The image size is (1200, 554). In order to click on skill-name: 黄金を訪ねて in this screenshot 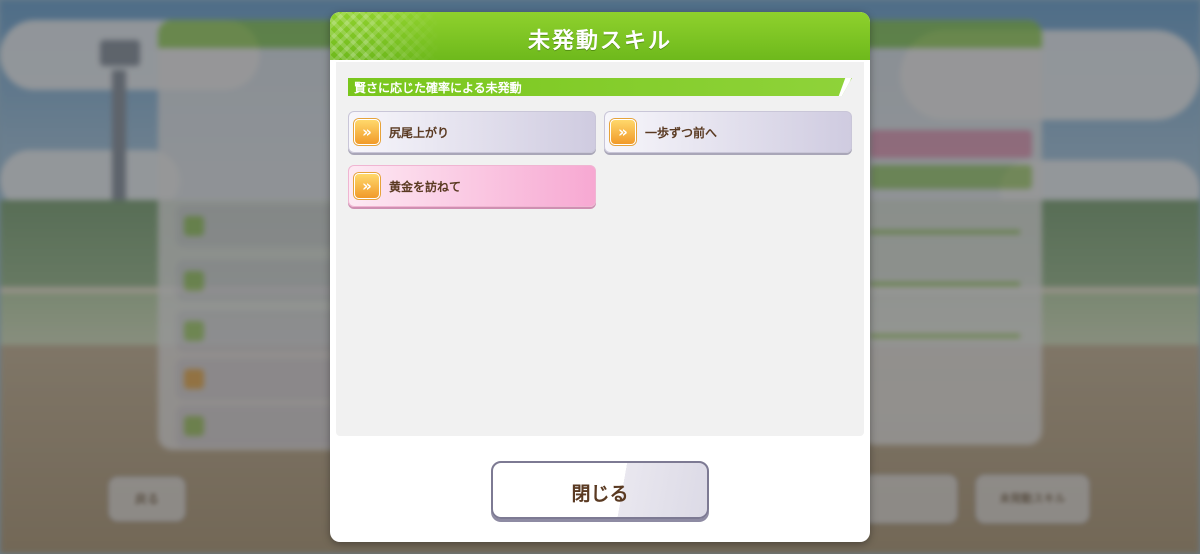, I will do `click(425, 187)`.